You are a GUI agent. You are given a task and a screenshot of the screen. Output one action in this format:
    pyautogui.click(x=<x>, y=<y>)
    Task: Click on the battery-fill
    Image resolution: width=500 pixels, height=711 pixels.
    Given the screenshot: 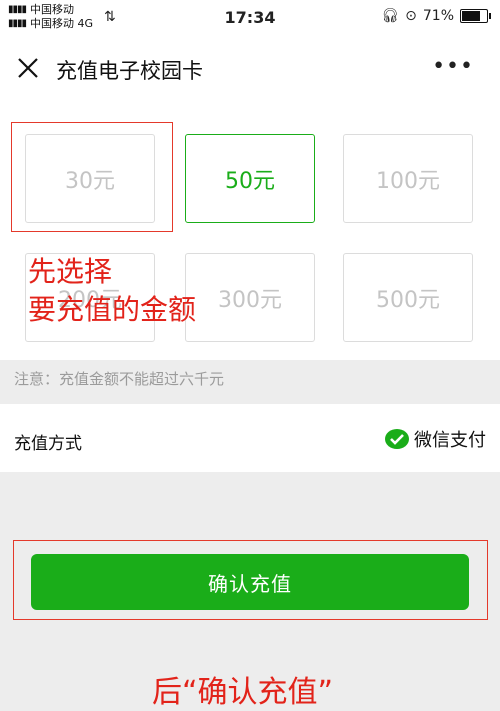 What is the action you would take?
    pyautogui.click(x=471, y=16)
    